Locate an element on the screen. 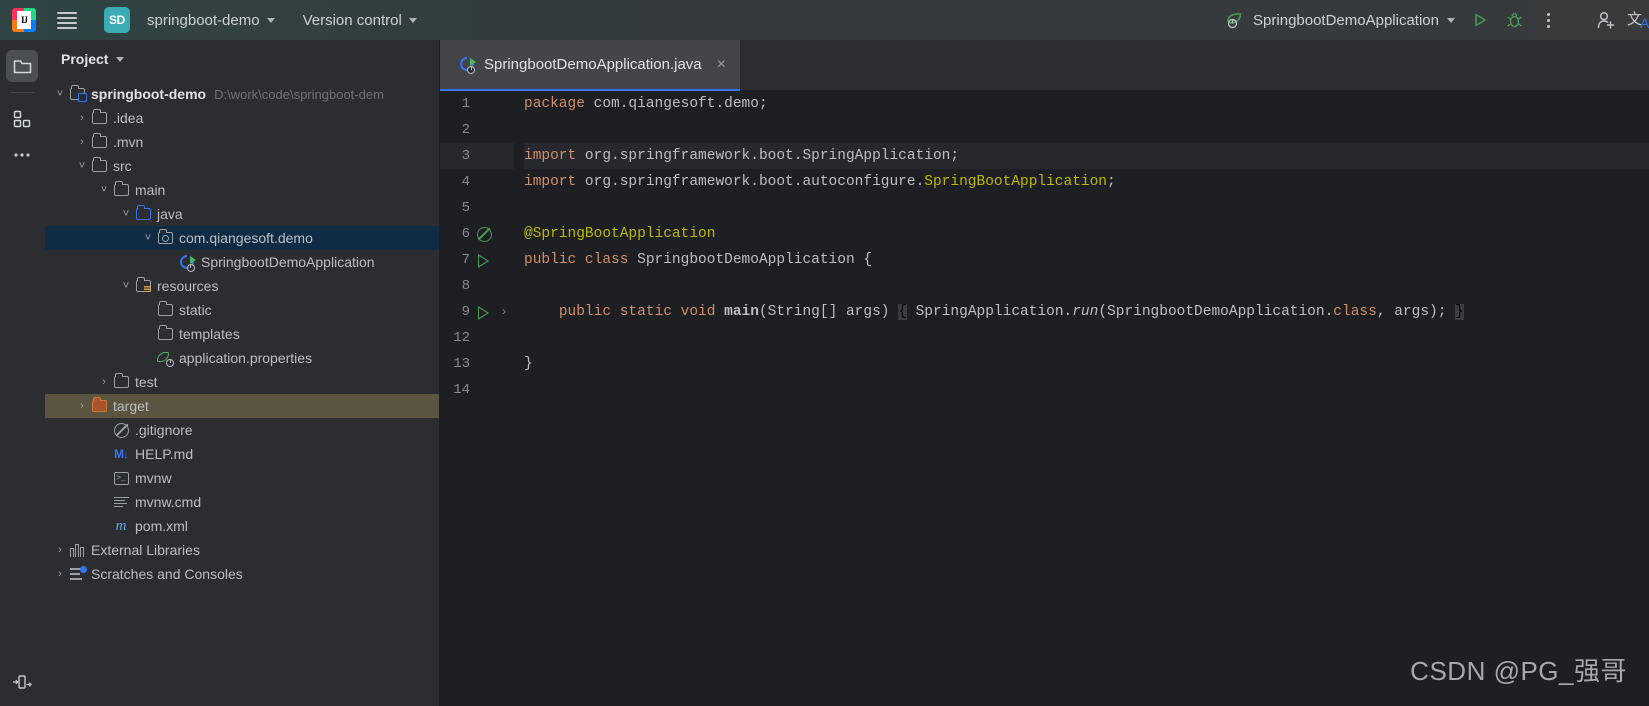 This screenshot has width=1649, height=706. tree-node-external-libraries: › External Libraries is located at coordinates (242, 550).